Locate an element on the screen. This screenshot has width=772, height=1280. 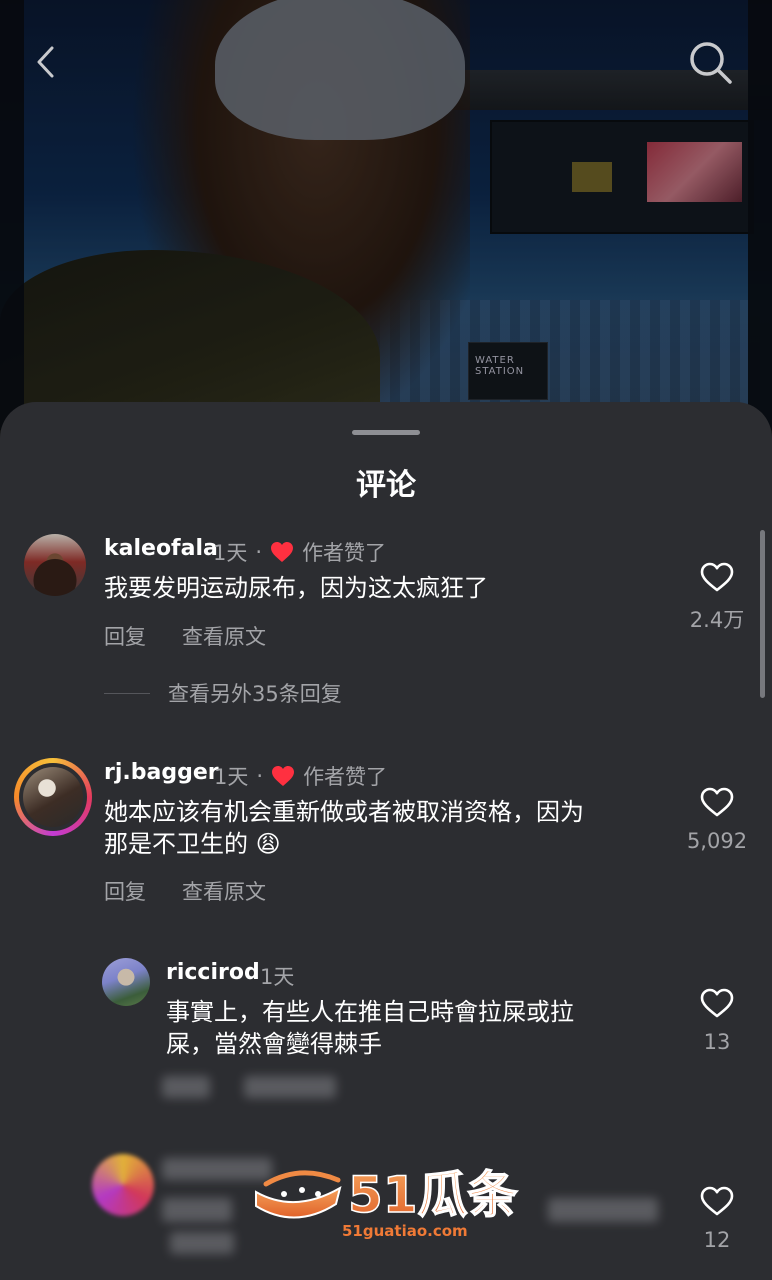
divider-line is located at coordinates (127, 693).